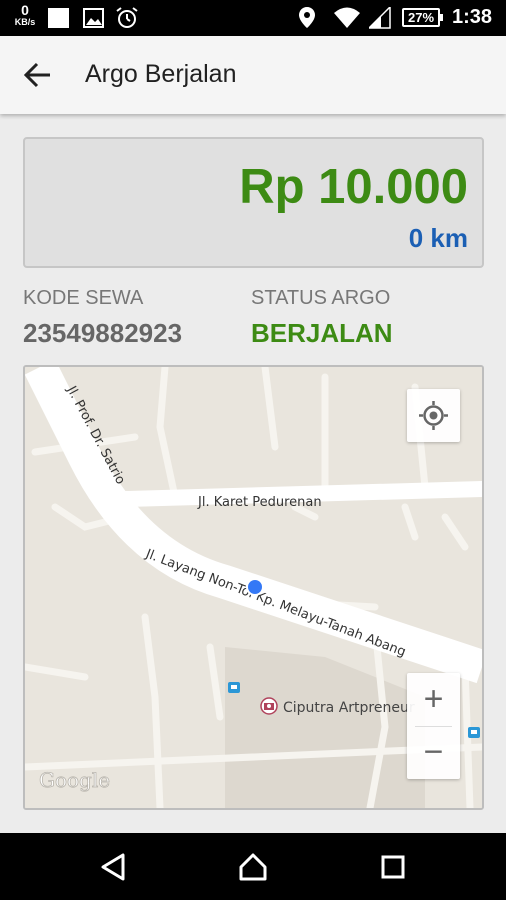 This screenshot has height=900, width=506. What do you see at coordinates (113, 867) in the screenshot?
I see `back-triangle-icon` at bounding box center [113, 867].